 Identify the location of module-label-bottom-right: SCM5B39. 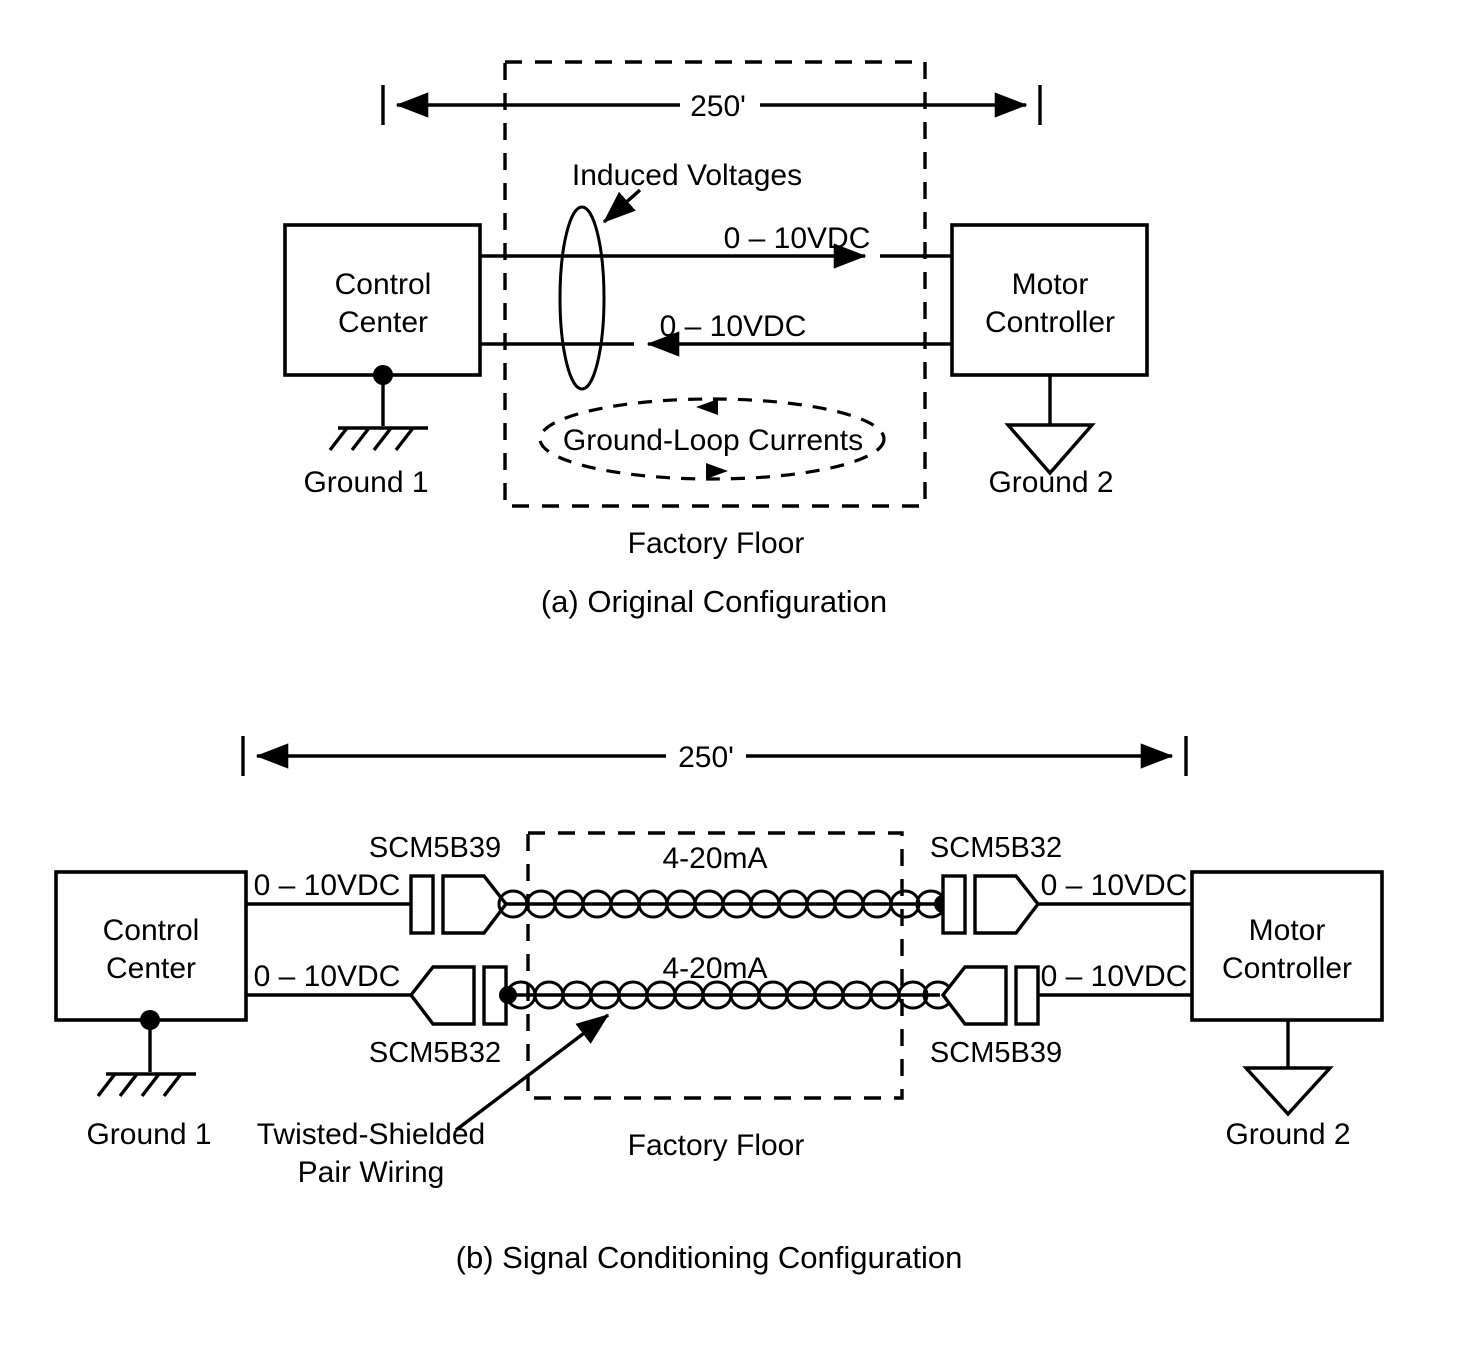
(996, 1053).